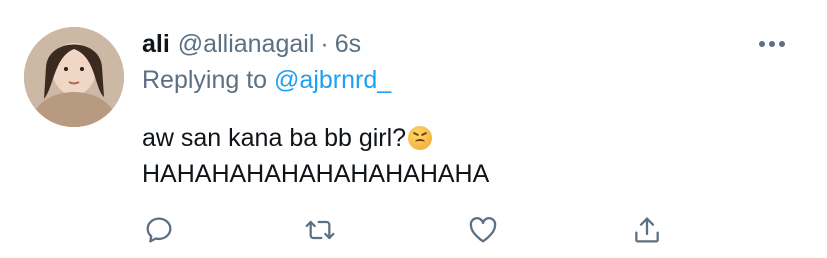 The height and width of the screenshot is (258, 827). What do you see at coordinates (246, 44) in the screenshot?
I see `user-handle: @allianagail` at bounding box center [246, 44].